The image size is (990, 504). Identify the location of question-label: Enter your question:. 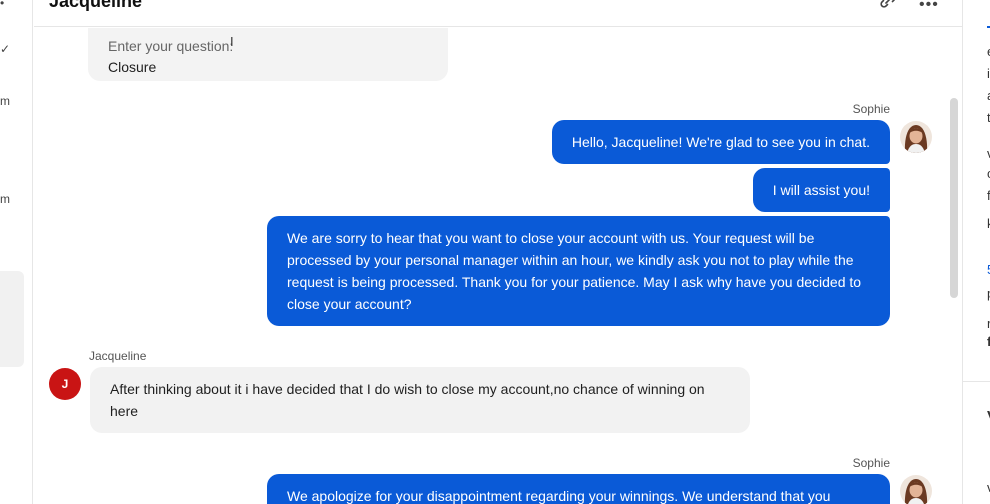
(171, 46).